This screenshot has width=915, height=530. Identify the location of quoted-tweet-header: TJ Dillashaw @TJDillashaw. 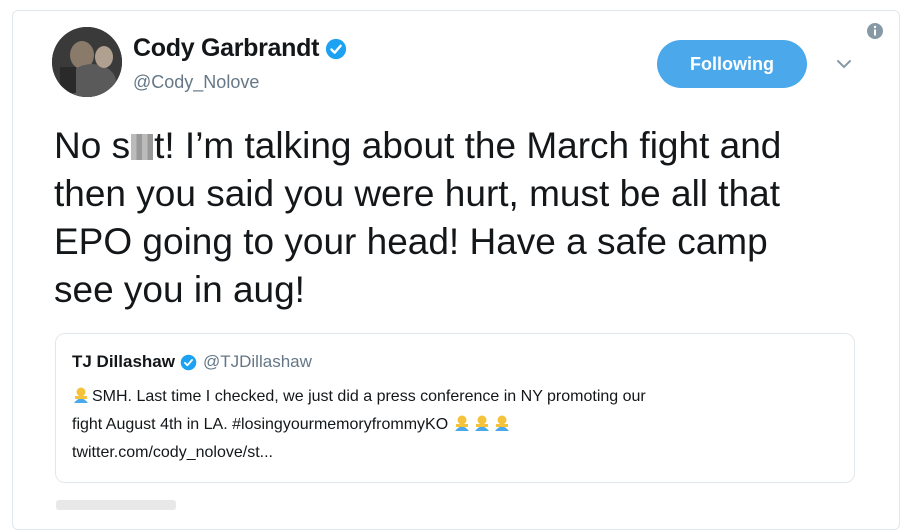
(192, 362).